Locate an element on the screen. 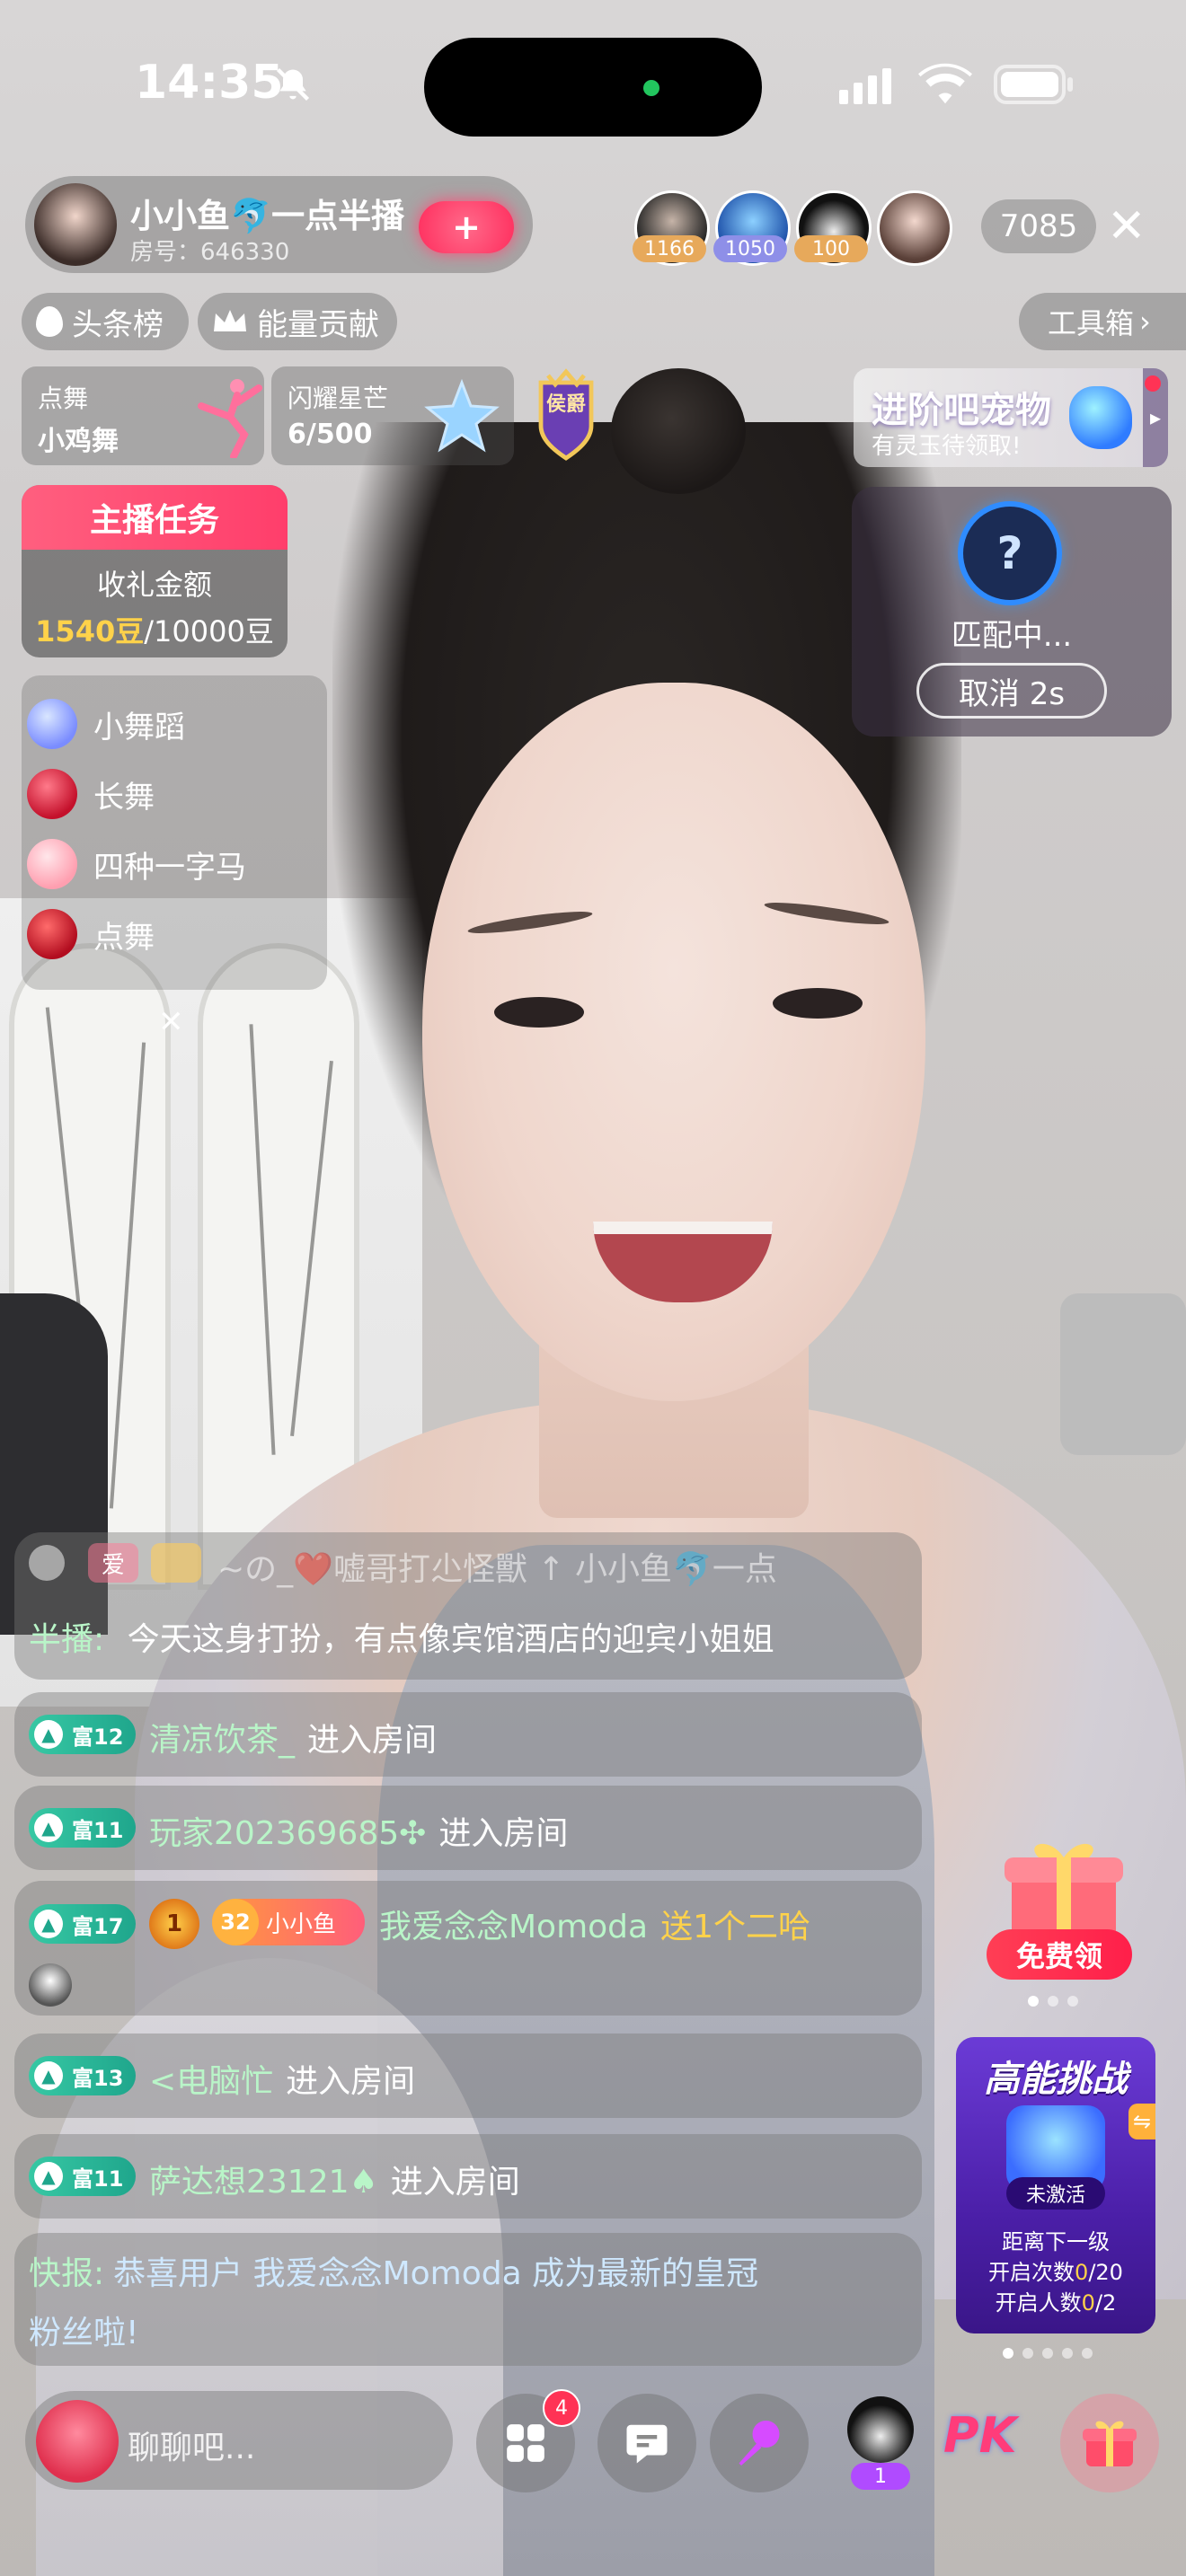  avatar-badge-icon is located at coordinates (47, 1563).